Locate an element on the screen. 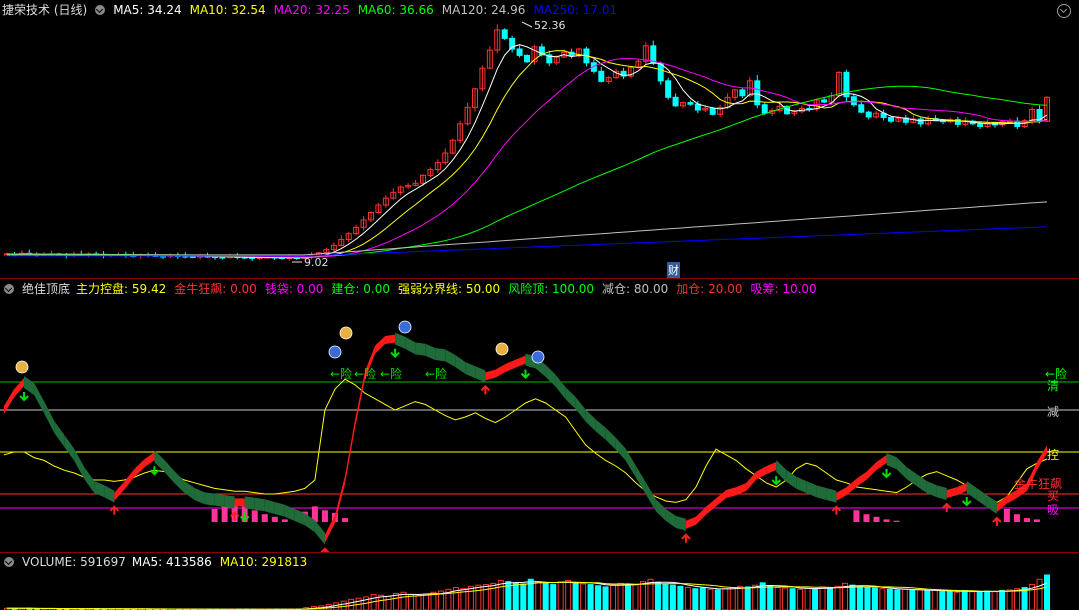 Image resolution: width=1079 pixels, height=610 pixels. price-low-label: 9.02 is located at coordinates (316, 262).